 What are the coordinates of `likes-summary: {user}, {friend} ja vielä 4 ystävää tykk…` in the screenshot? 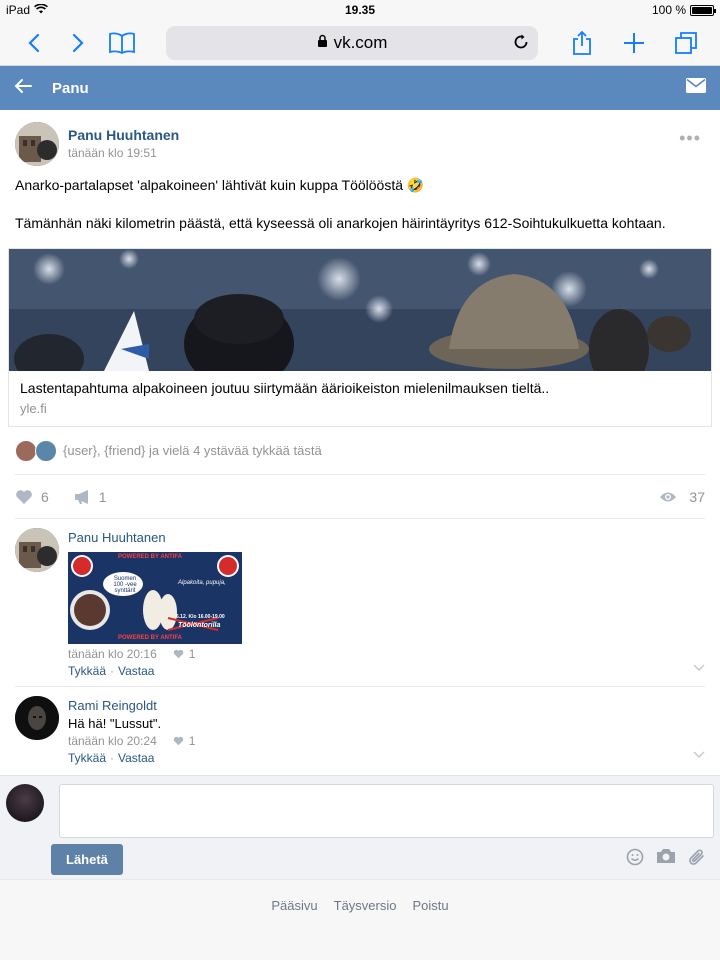 It's located at (360, 451).